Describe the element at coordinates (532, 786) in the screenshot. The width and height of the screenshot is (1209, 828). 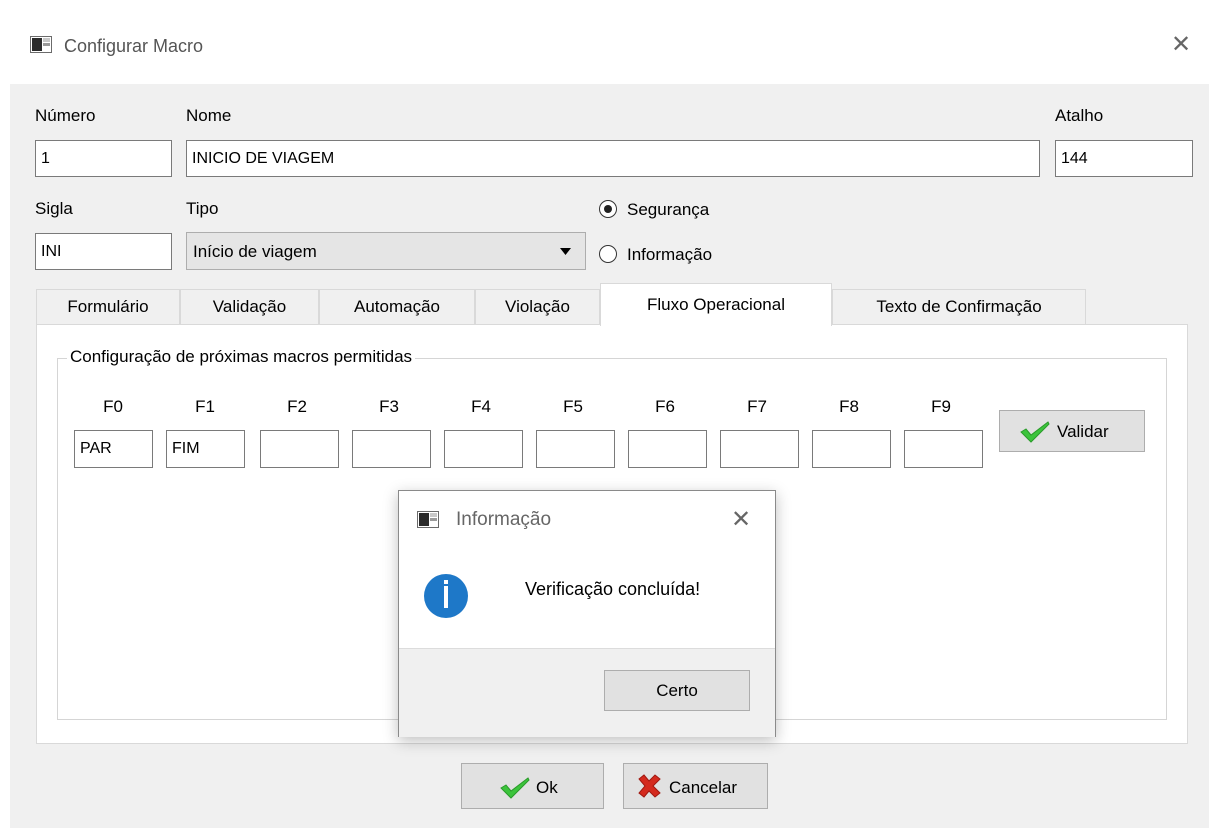
I see `ok-button: Ok` at that location.